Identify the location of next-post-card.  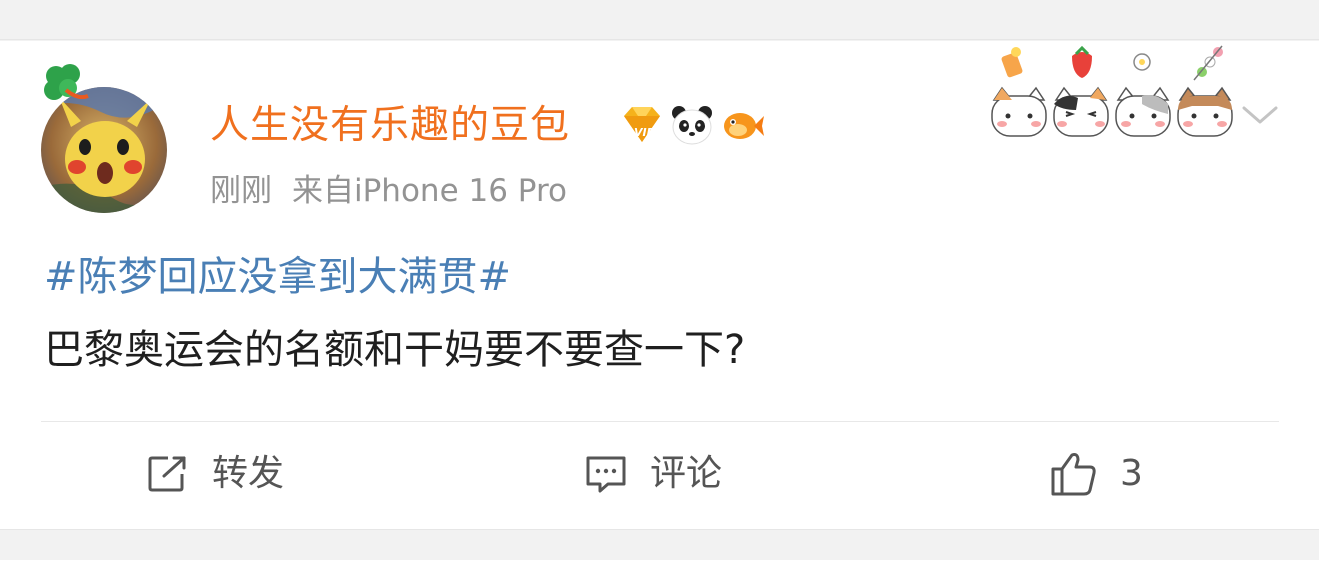
(659, 568).